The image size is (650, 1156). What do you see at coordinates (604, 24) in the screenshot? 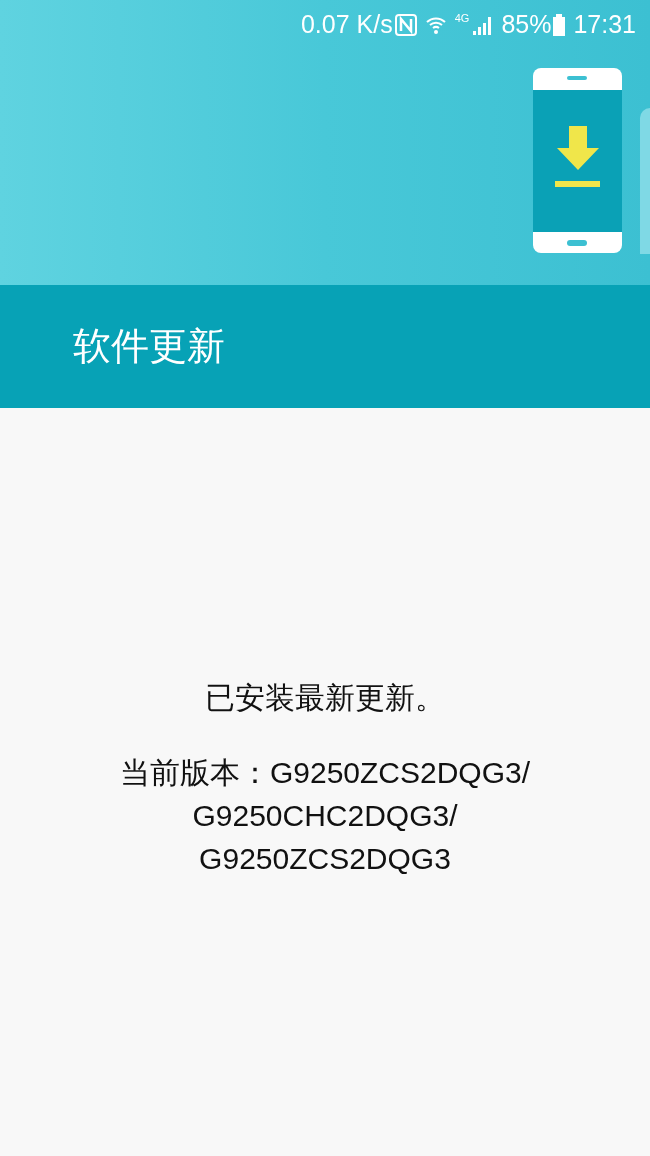
I see `clock: 17:31` at bounding box center [604, 24].